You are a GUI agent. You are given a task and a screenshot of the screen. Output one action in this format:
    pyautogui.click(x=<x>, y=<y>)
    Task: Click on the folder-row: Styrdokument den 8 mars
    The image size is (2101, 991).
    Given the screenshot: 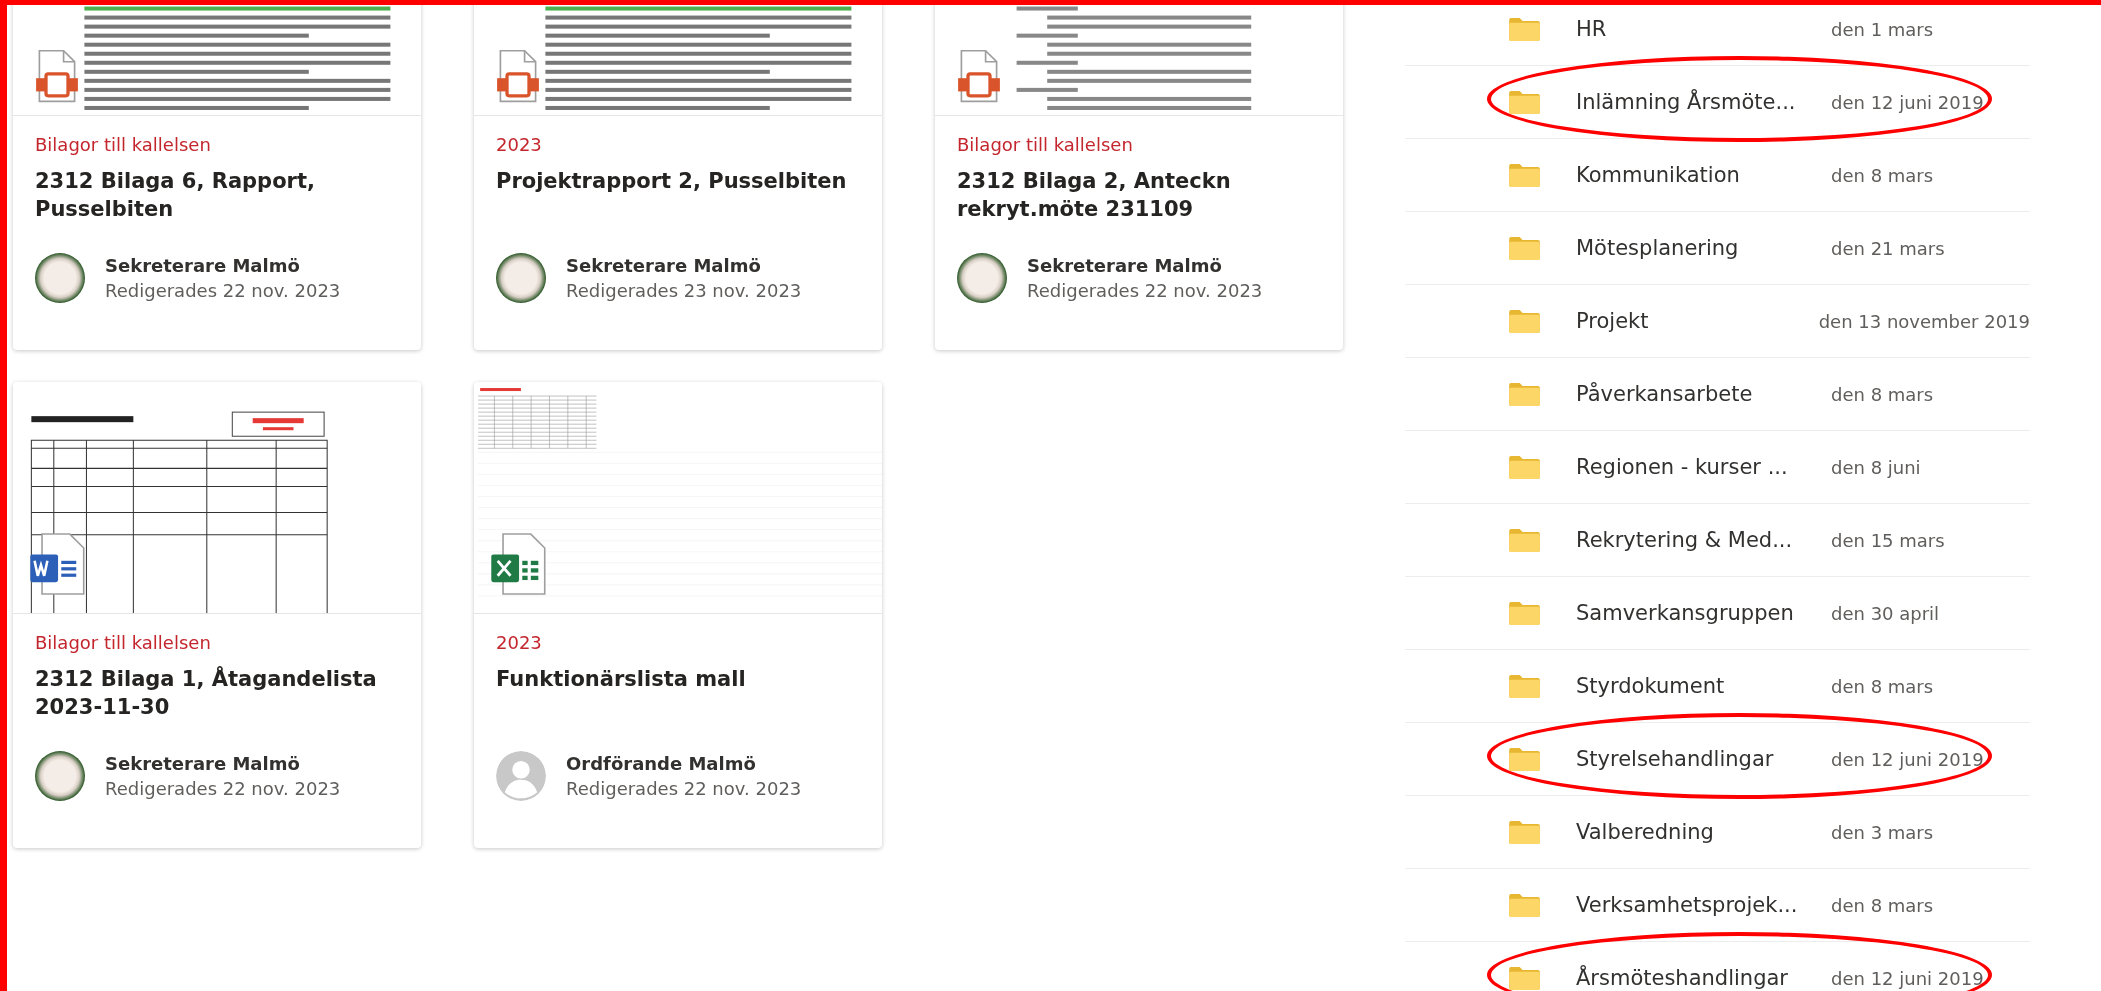 What is the action you would take?
    pyautogui.click(x=1717, y=686)
    